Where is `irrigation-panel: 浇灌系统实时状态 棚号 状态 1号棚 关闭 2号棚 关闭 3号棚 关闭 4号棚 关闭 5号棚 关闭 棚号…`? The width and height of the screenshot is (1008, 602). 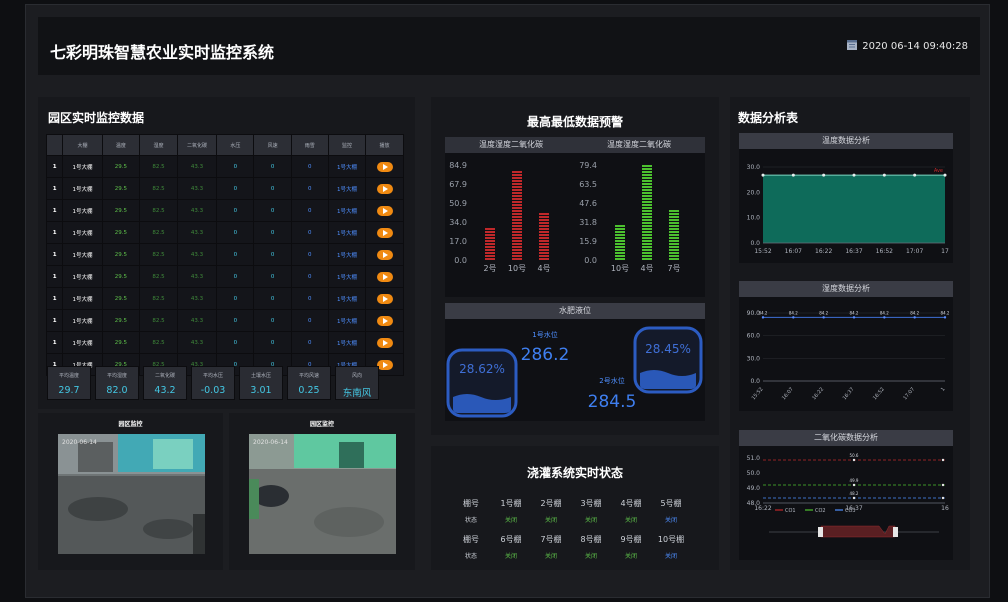 irrigation-panel: 浇灌系统实时状态 棚号 状态 1号棚 关闭 2号棚 关闭 3号棚 关闭 4号棚 关闭 5号棚 关闭 棚号… is located at coordinates (575, 508).